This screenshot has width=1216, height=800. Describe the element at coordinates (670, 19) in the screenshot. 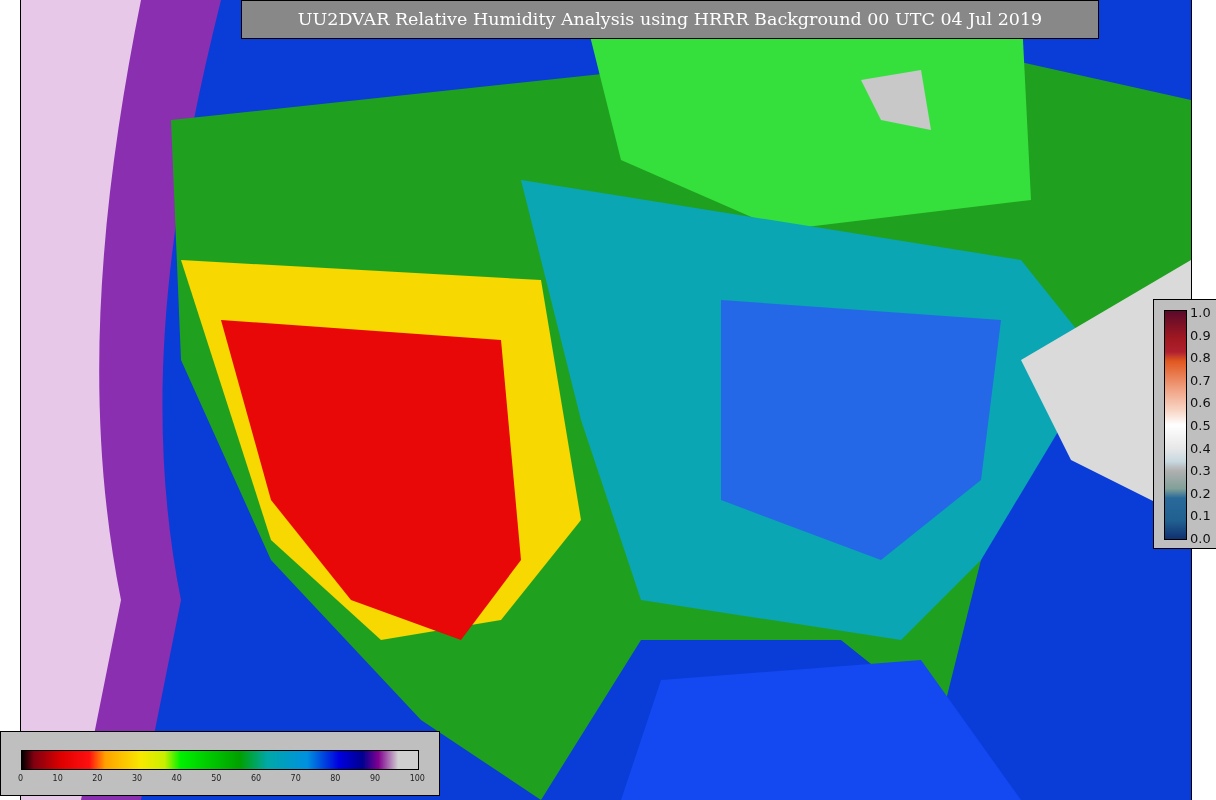

I see `map-title: UU2DVAR Relative Humidity Analysis using HRRR Background 00 UTC 04 Jul 2019` at that location.